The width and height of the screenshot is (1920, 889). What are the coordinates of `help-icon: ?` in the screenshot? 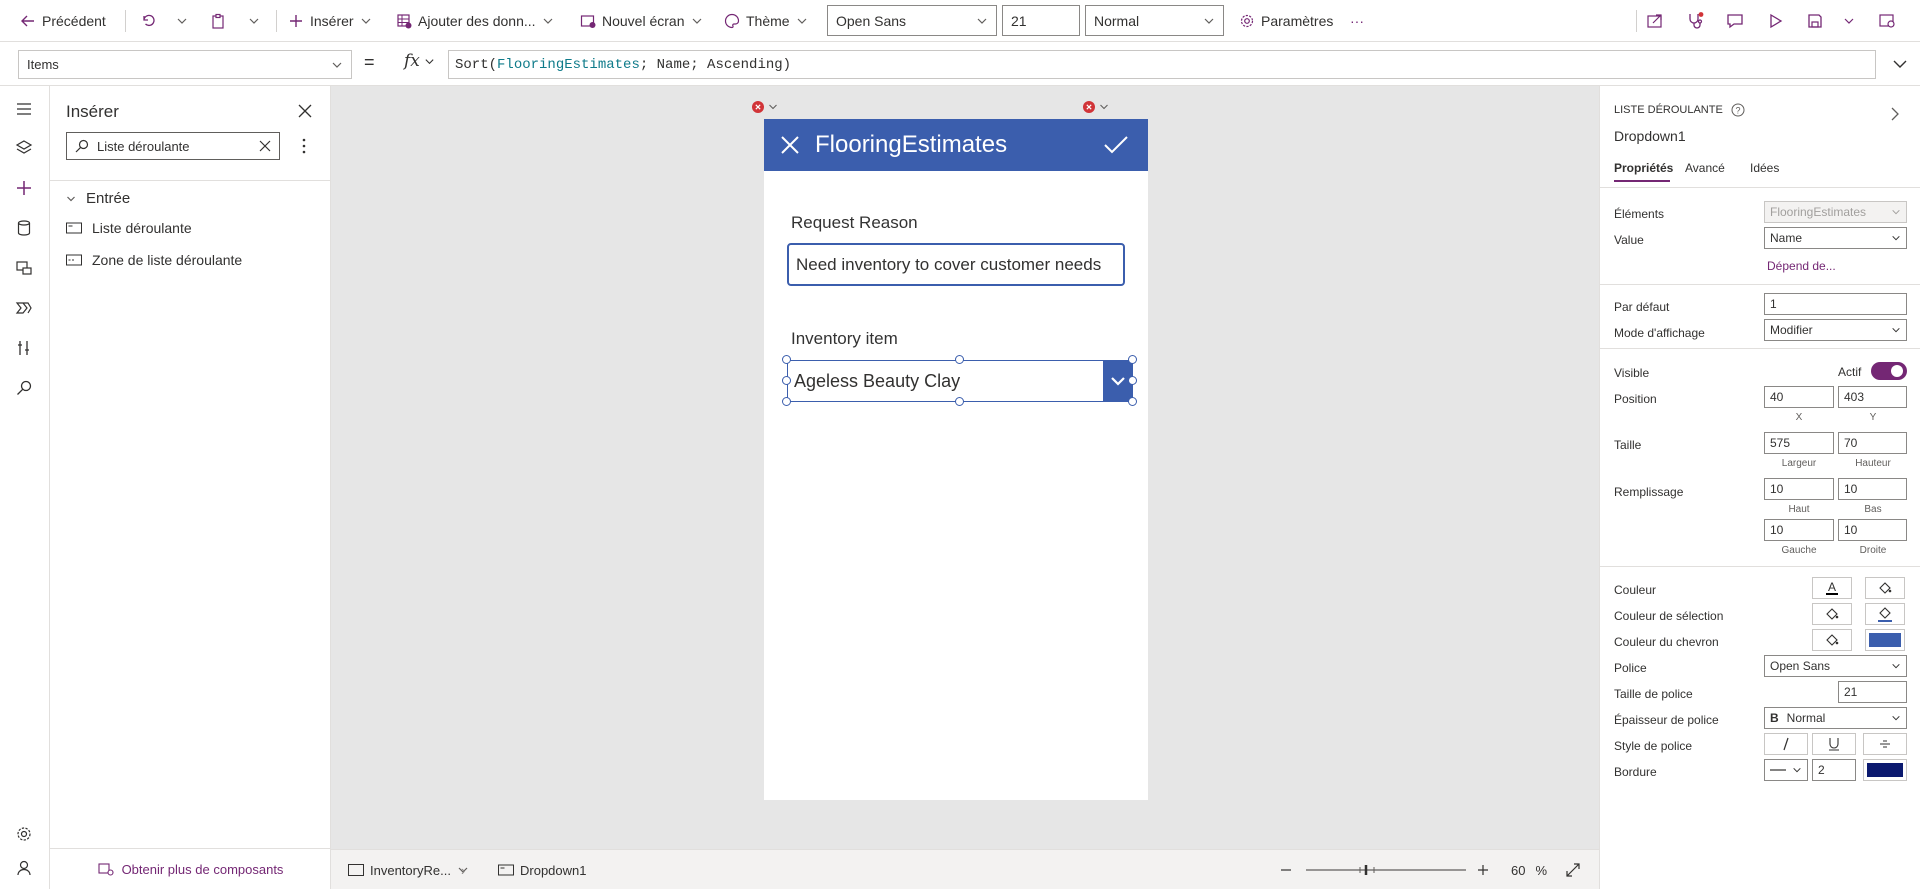 It's located at (1738, 110).